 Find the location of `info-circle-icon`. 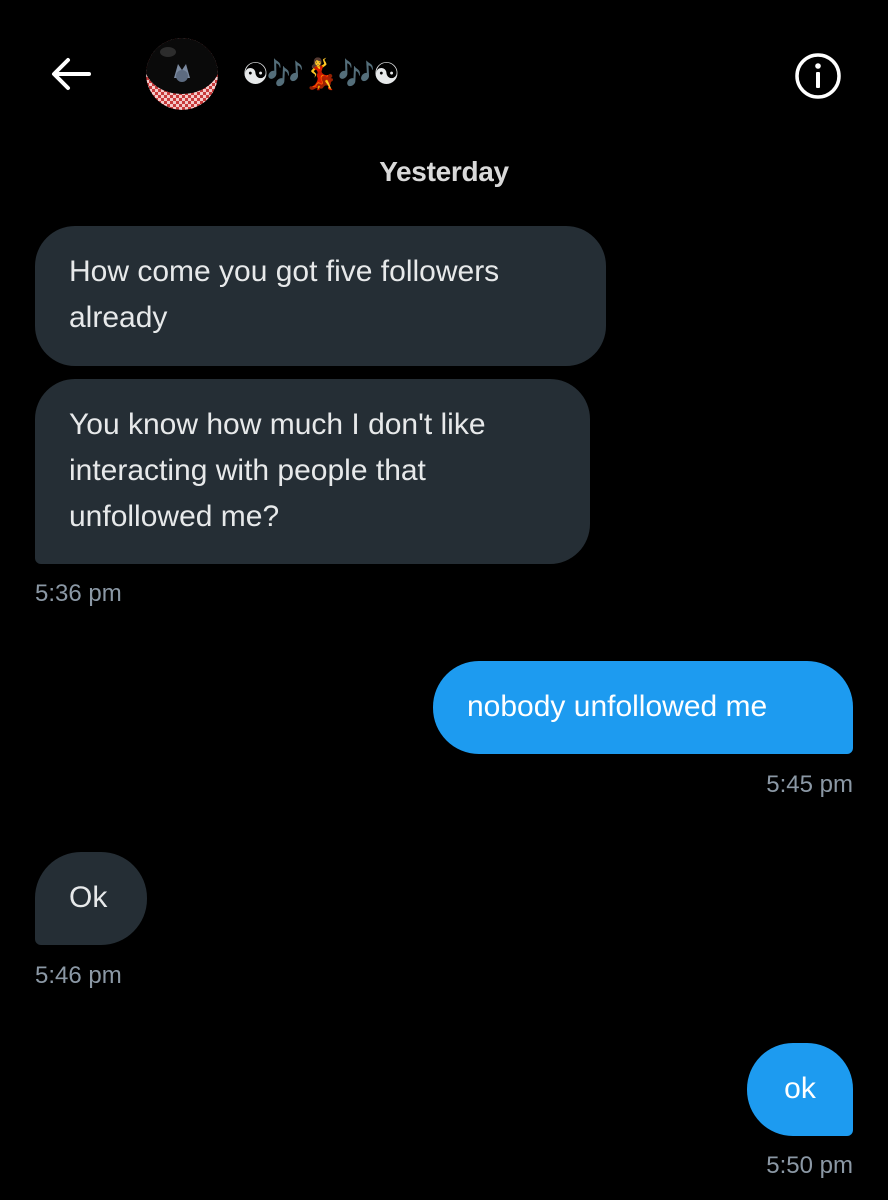

info-circle-icon is located at coordinates (818, 76).